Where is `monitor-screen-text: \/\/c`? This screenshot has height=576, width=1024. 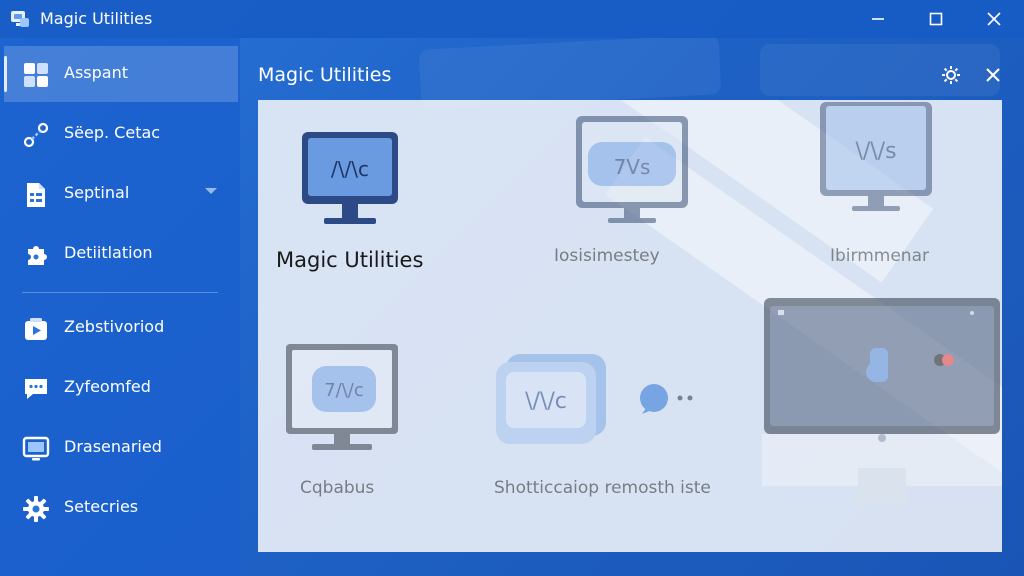
monitor-screen-text: \/\/c is located at coordinates (546, 401).